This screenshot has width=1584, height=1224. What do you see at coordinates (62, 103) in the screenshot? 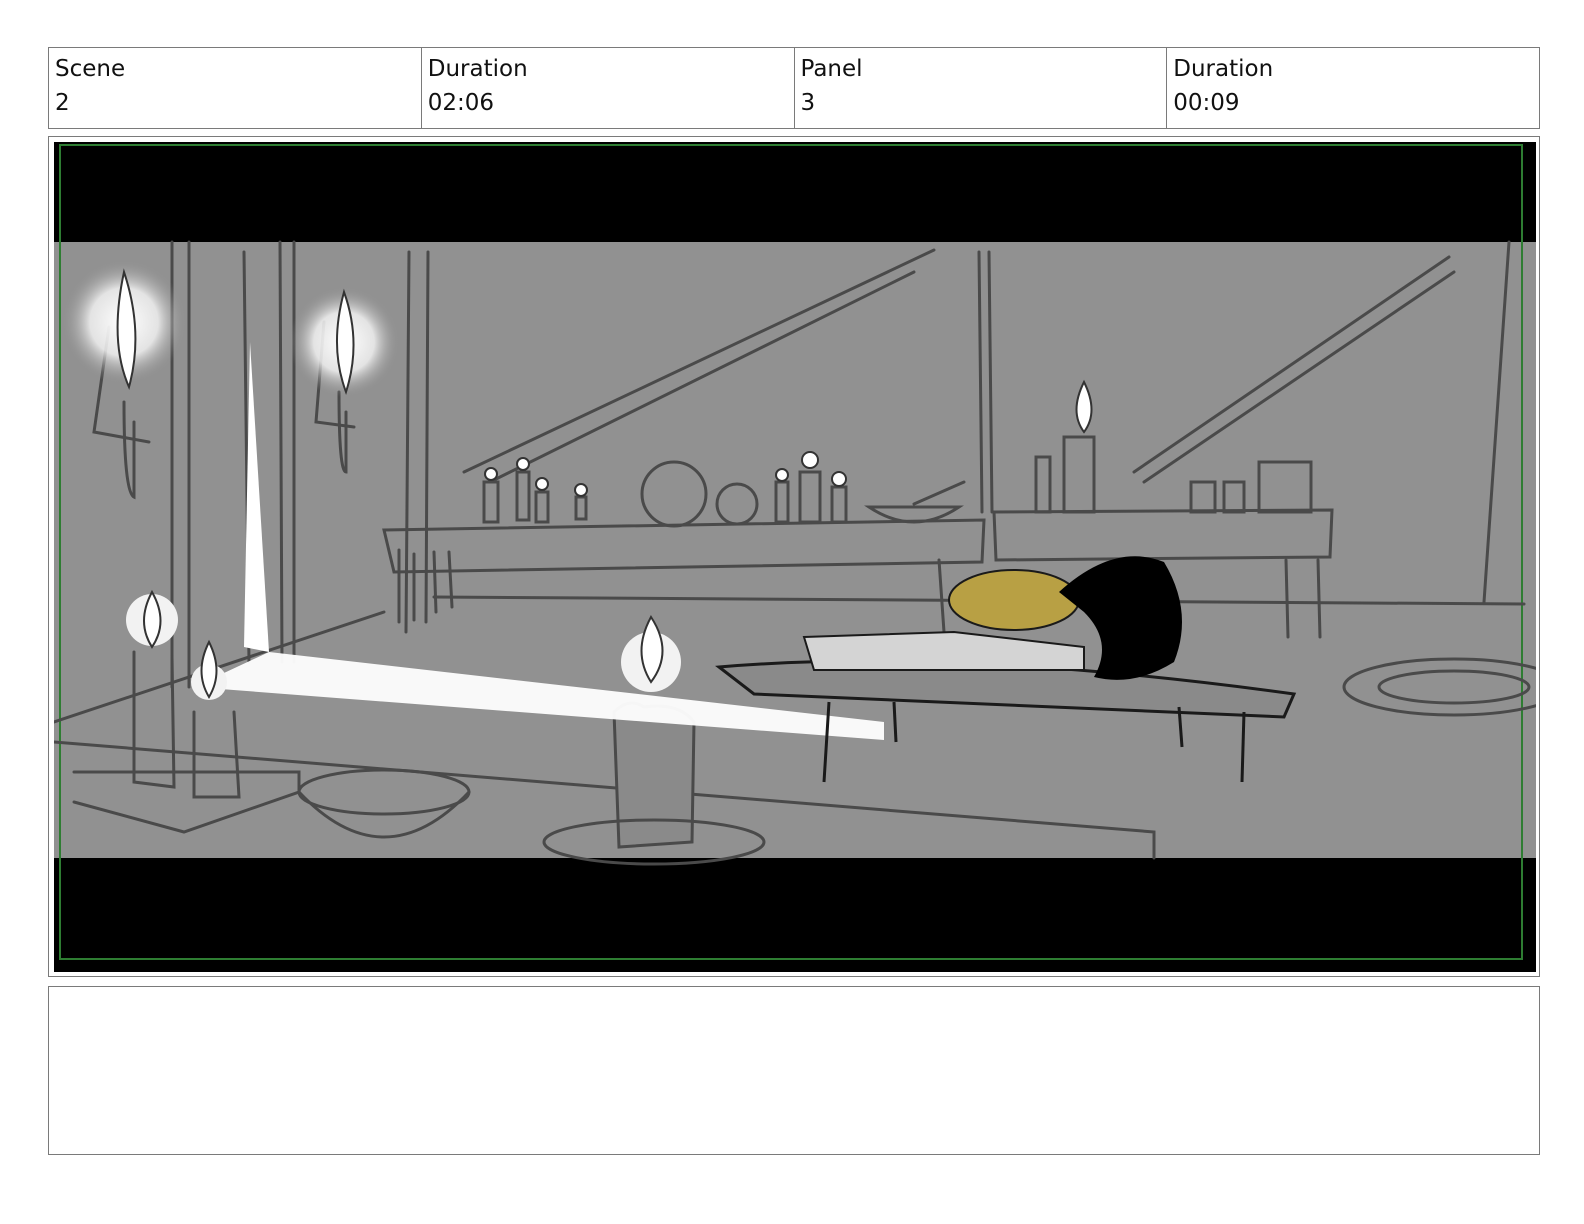
I see `scene-number: 2` at bounding box center [62, 103].